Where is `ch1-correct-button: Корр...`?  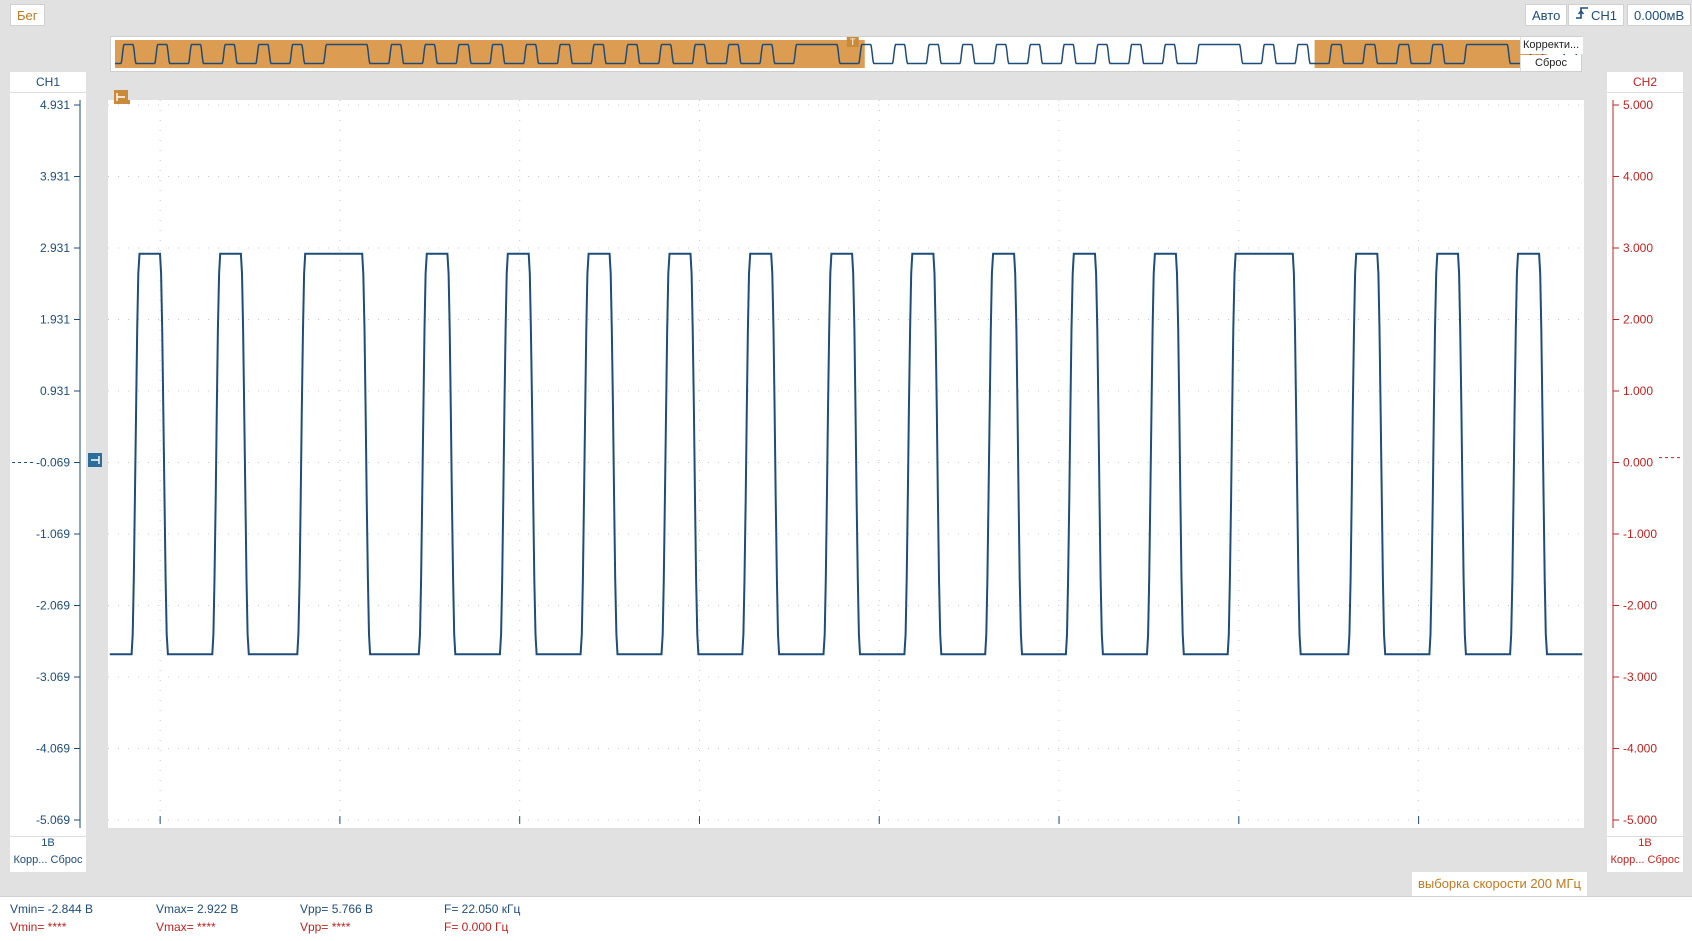 ch1-correct-button: Корр... is located at coordinates (31, 860).